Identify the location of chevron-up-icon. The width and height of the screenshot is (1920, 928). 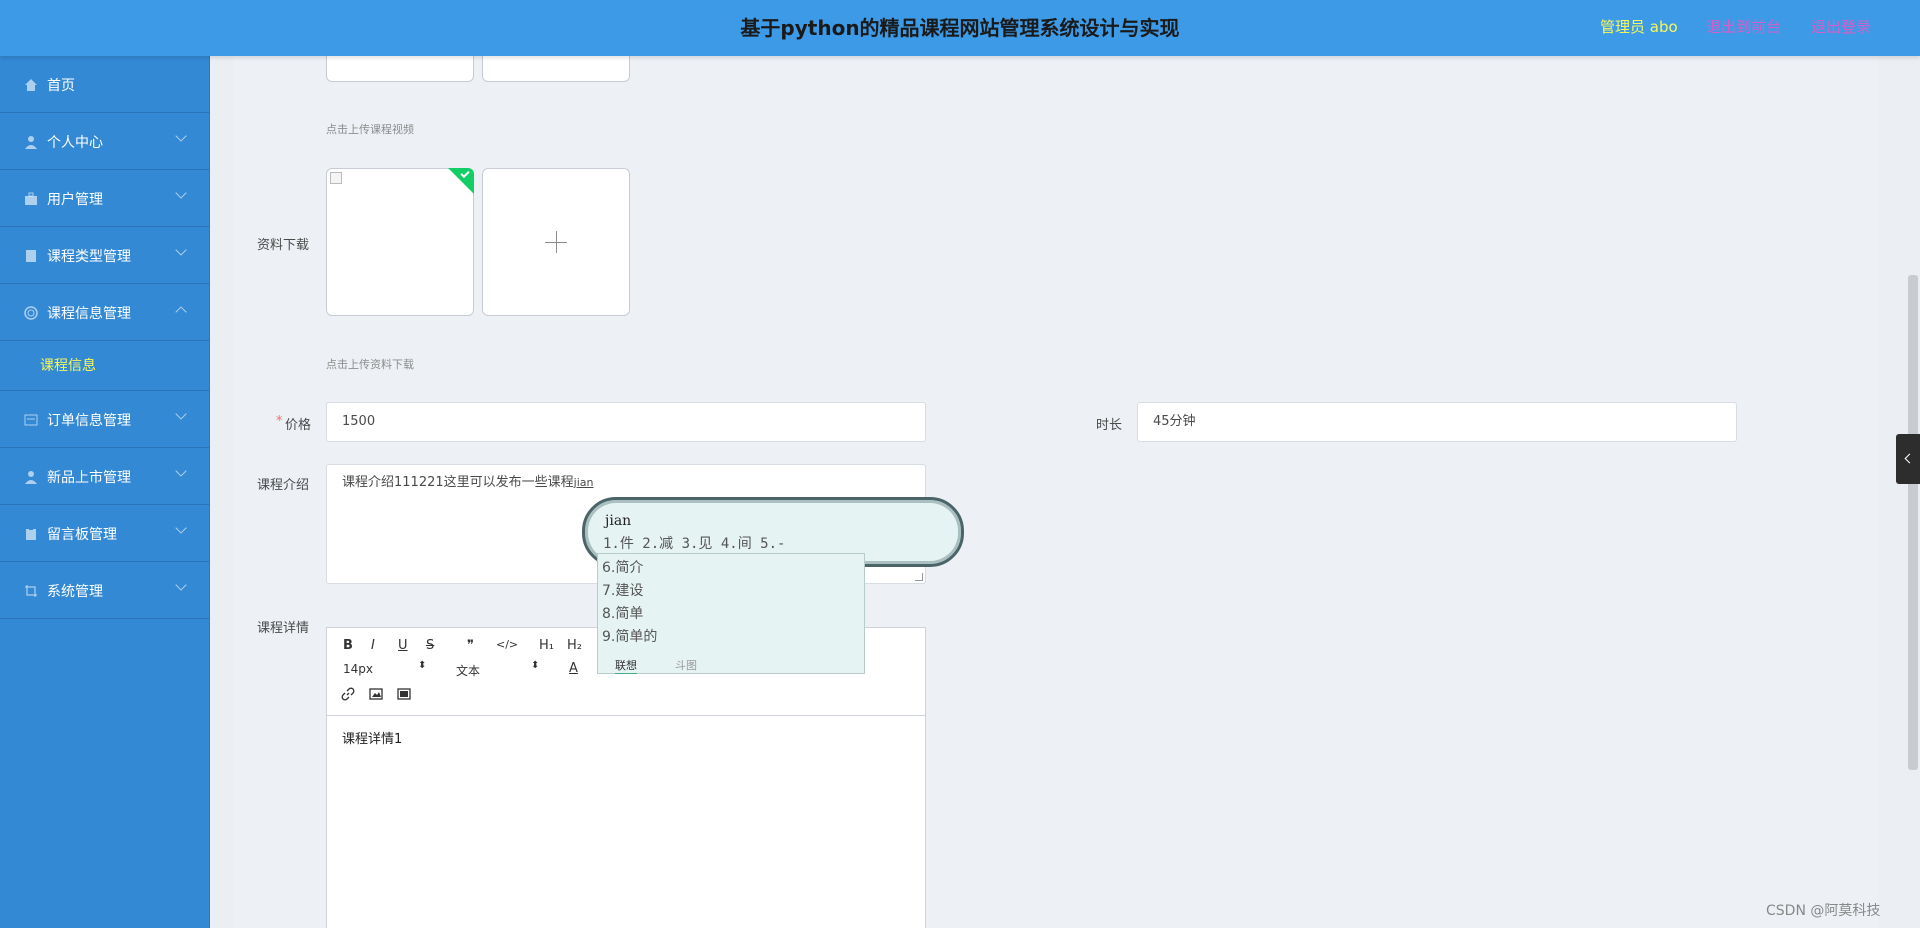
(181, 312).